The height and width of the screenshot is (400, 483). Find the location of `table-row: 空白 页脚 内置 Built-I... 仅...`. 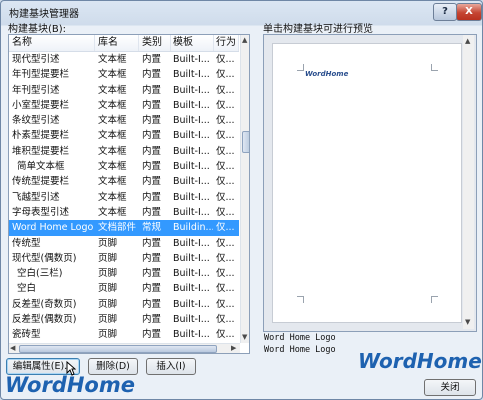

table-row: 空白 页脚 内置 Built-I... 仅... is located at coordinates (124, 288).